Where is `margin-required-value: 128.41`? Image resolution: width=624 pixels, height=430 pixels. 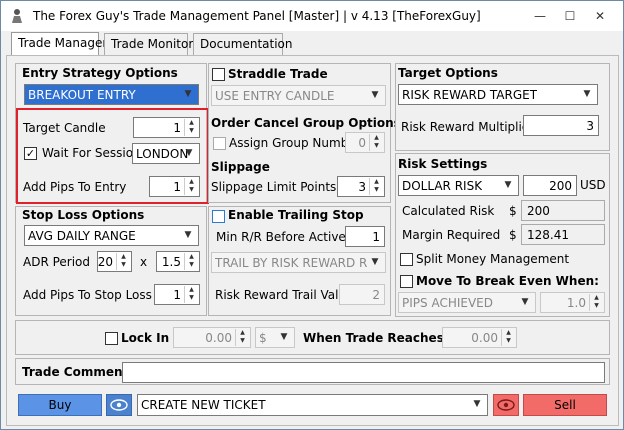 margin-required-value: 128.41 is located at coordinates (548, 235).